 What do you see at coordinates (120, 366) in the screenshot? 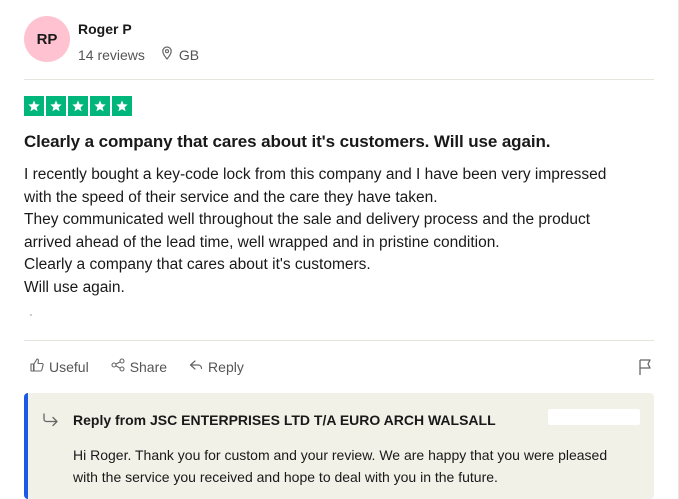
I see `share-icon` at bounding box center [120, 366].